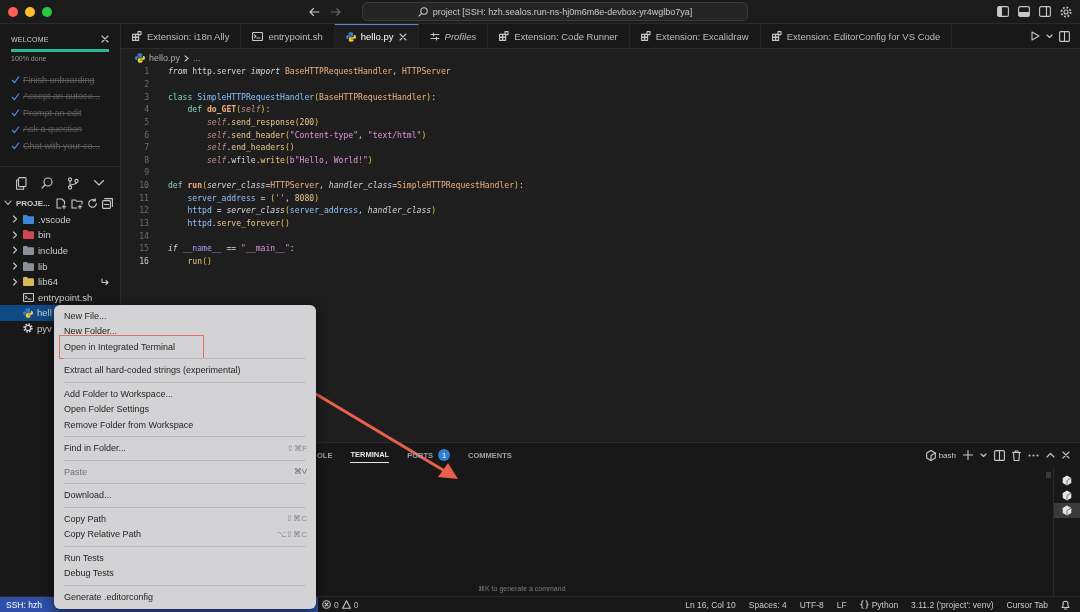  I want to click on line-number: 13, so click(143, 223).